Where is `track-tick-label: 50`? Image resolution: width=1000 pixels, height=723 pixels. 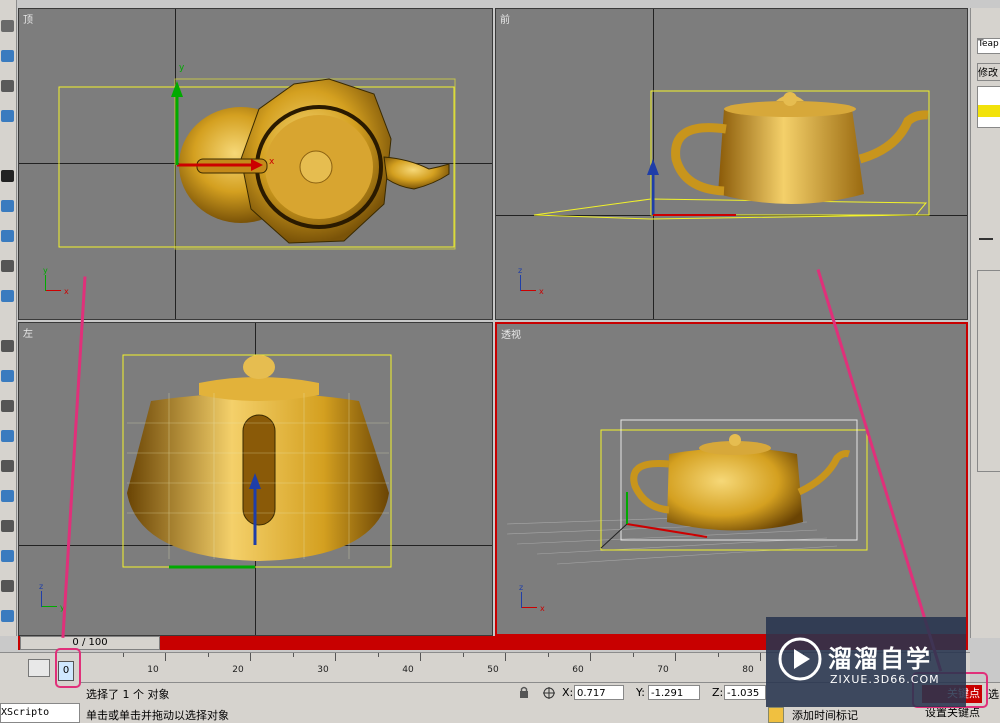 track-tick-label: 50 is located at coordinates (493, 670).